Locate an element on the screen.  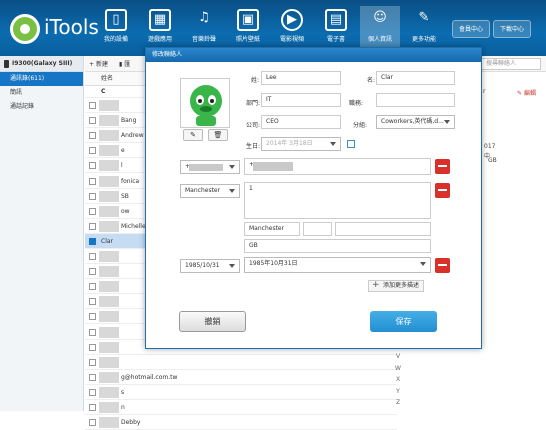
device-name: I9300(Galaxy SIII) is located at coordinates (41, 64).